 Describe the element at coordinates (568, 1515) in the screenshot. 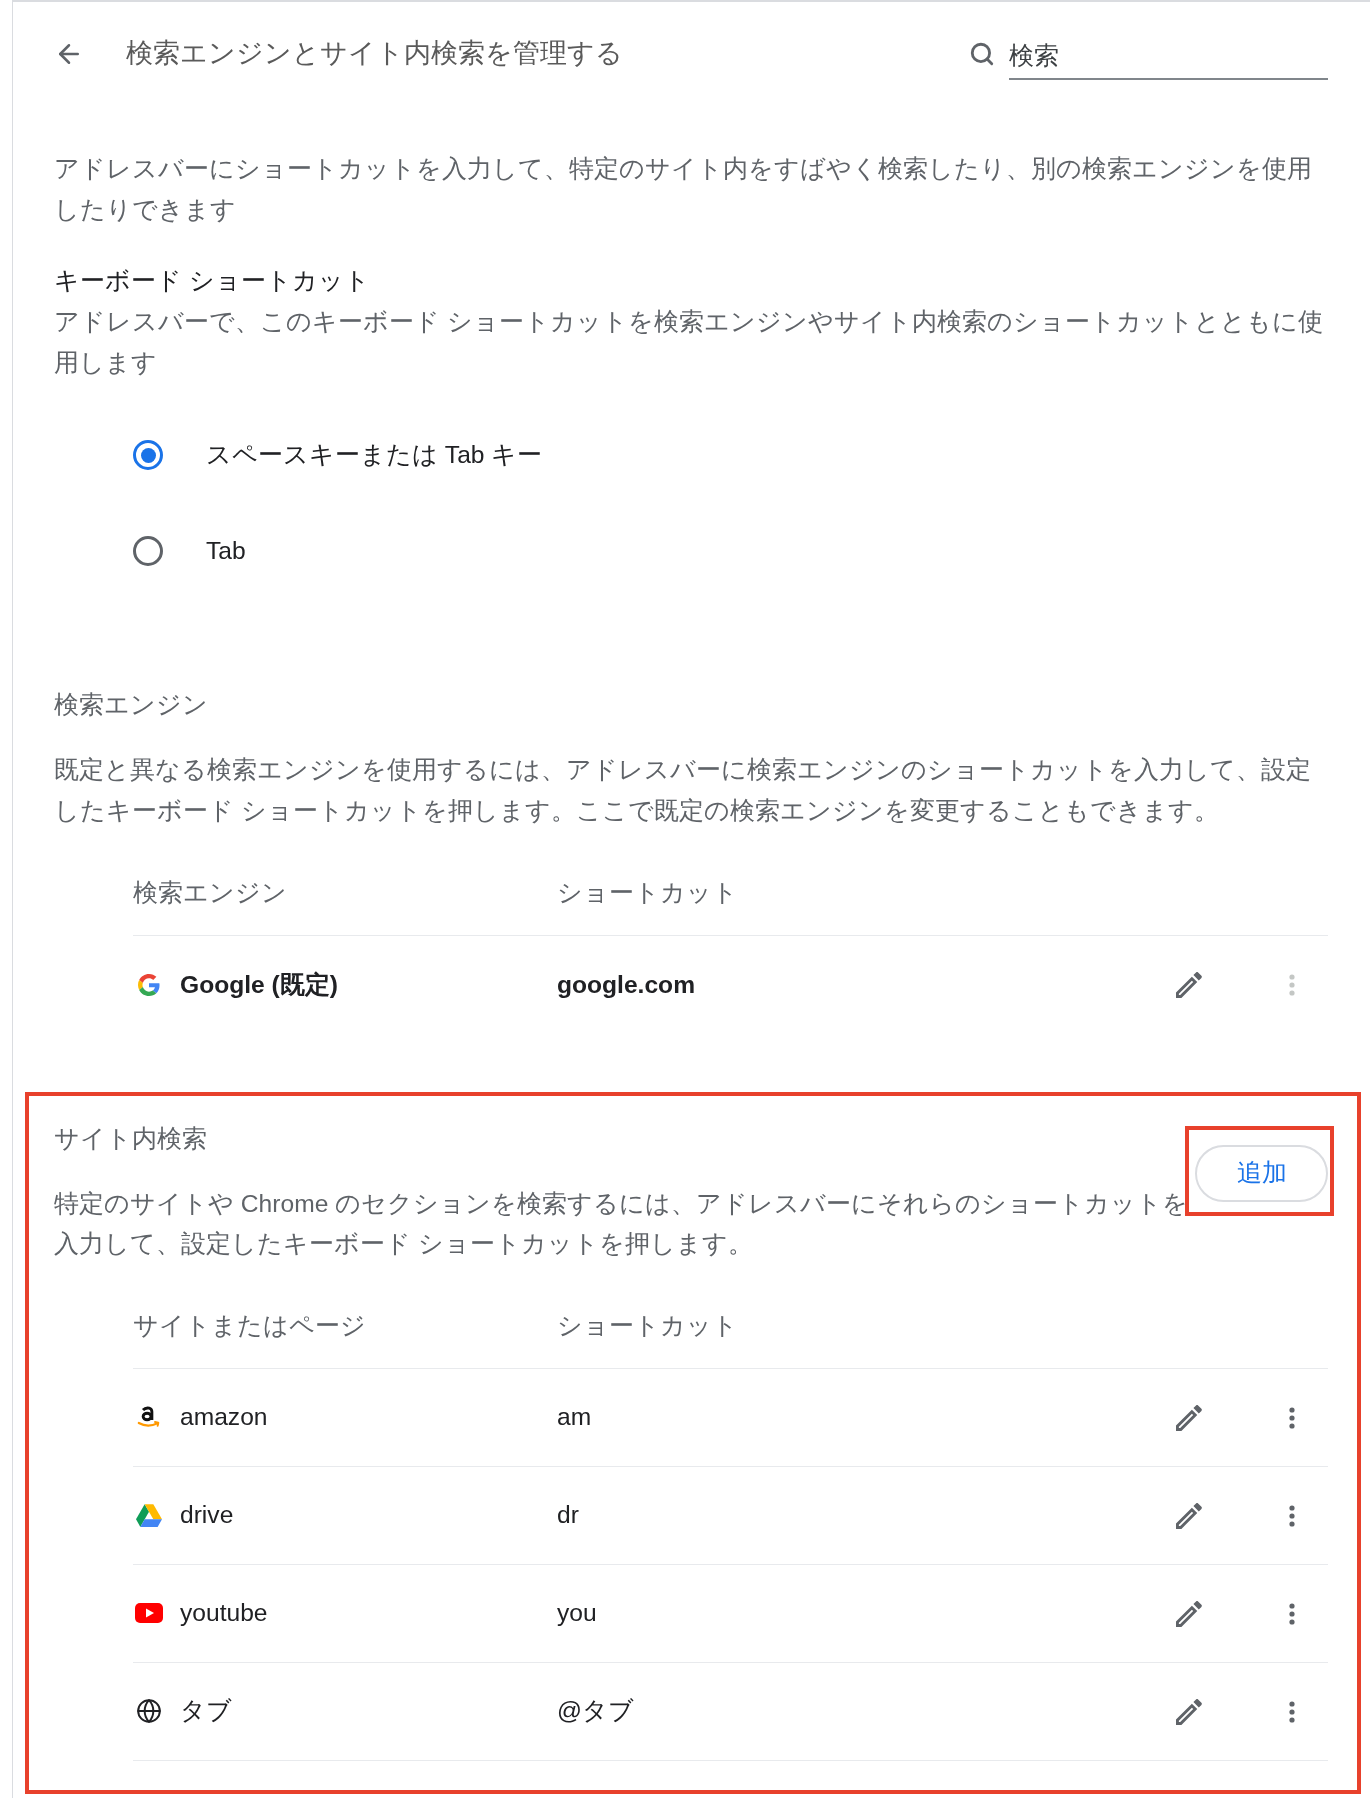

I see `shortcut-text: dr` at that location.